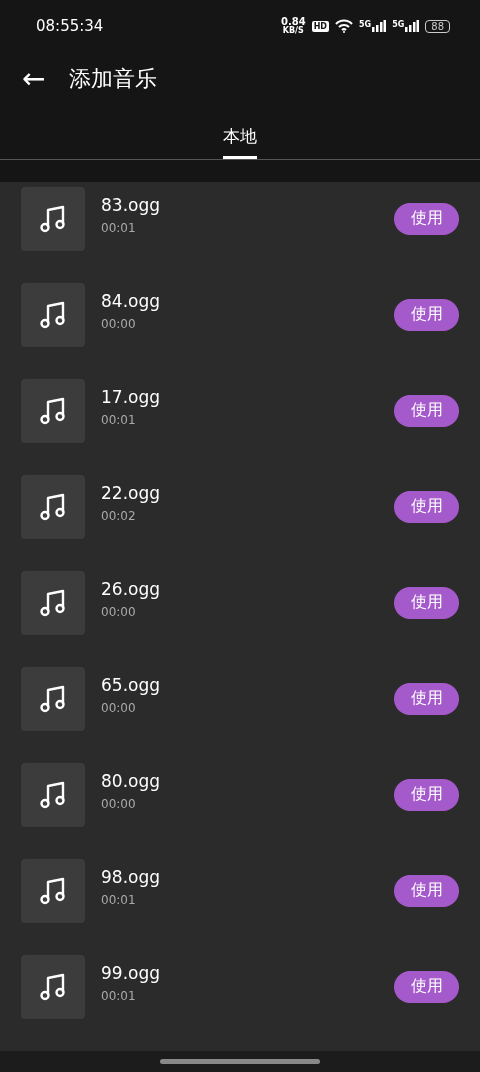 This screenshot has height=1072, width=480. What do you see at coordinates (344, 26) in the screenshot?
I see `wifi-icon` at bounding box center [344, 26].